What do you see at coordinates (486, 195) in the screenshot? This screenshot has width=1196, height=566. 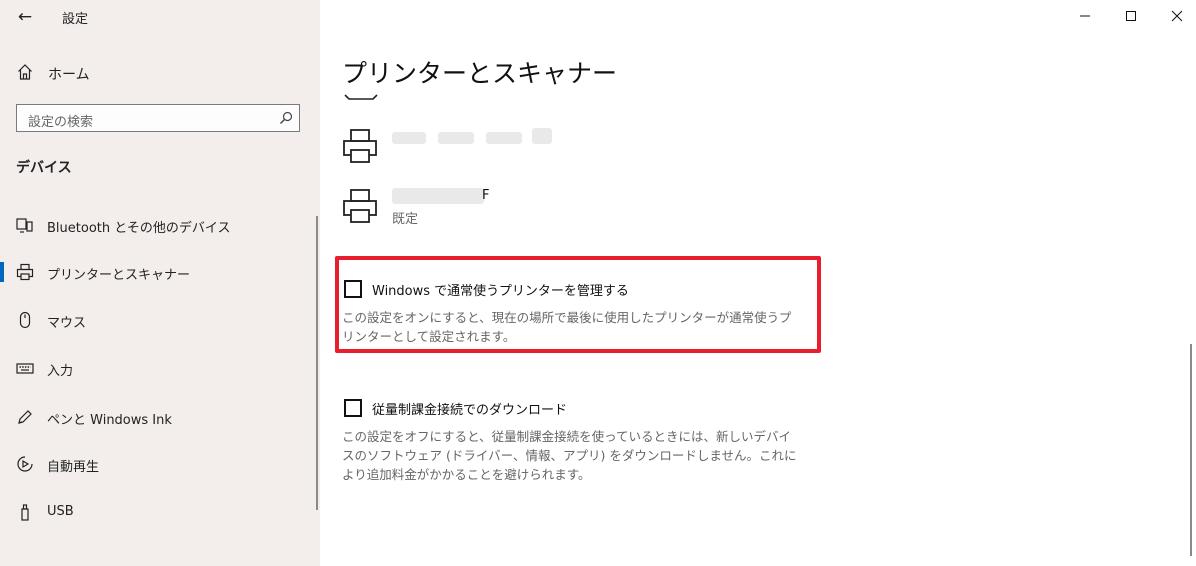 I see `printer-name: F` at bounding box center [486, 195].